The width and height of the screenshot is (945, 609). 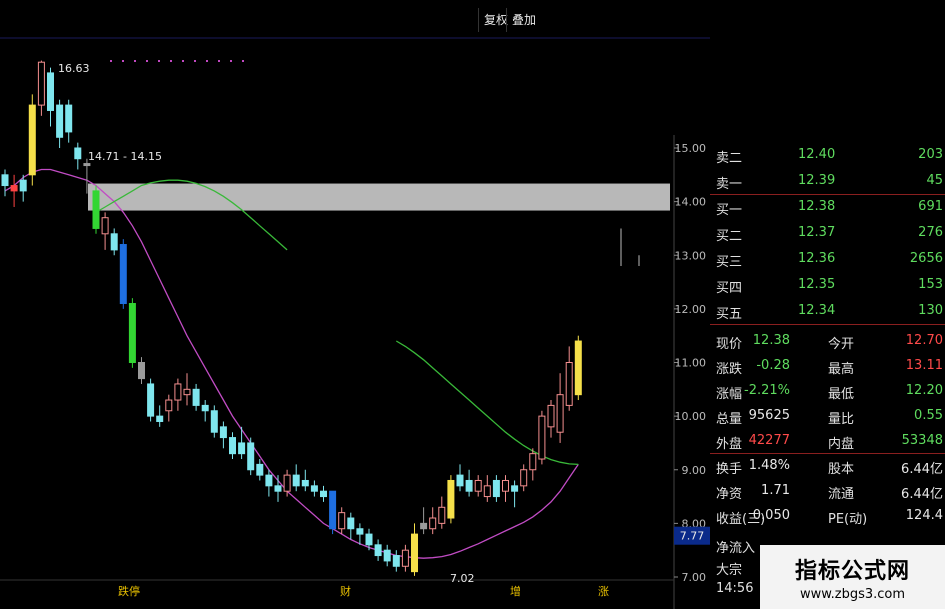 I want to click on price-tick-label: 13.00, so click(x=691, y=255).